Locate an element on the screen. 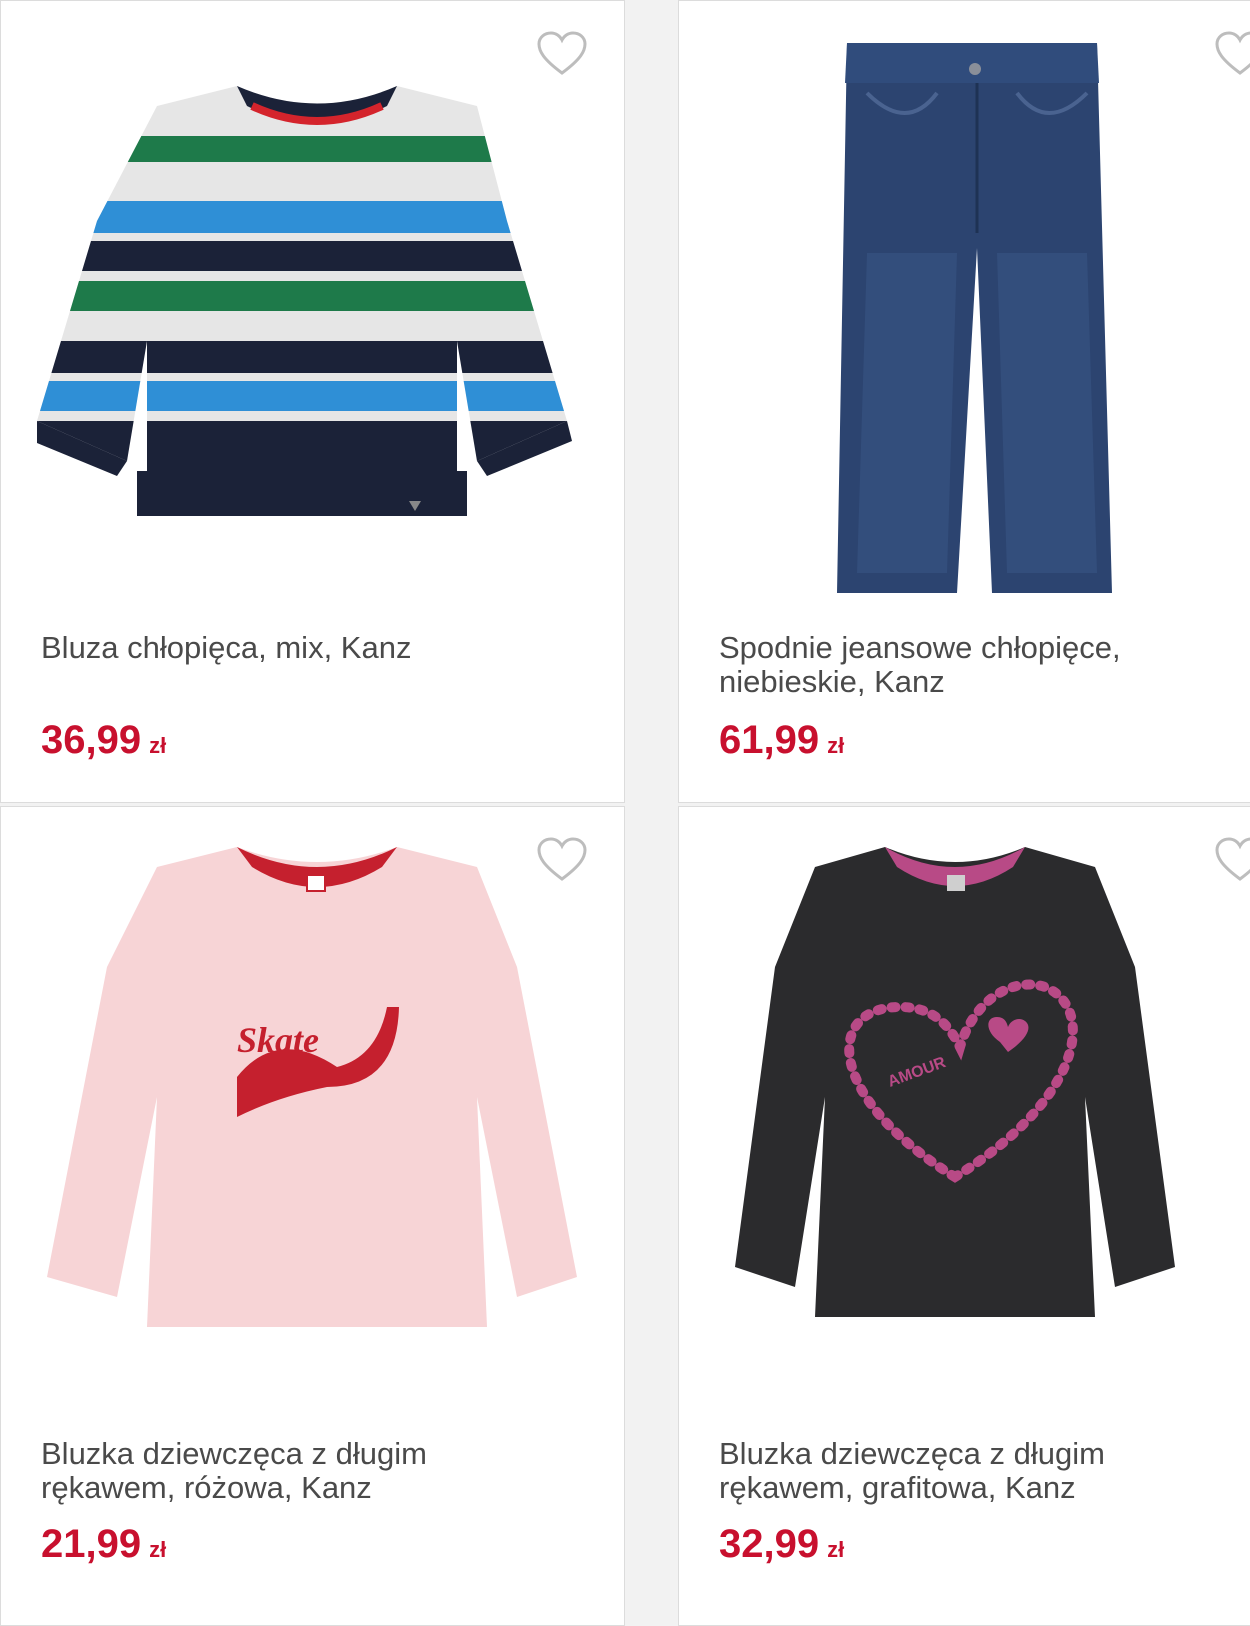 The image size is (1250, 1626). price-value: 32,99 is located at coordinates (769, 1544).